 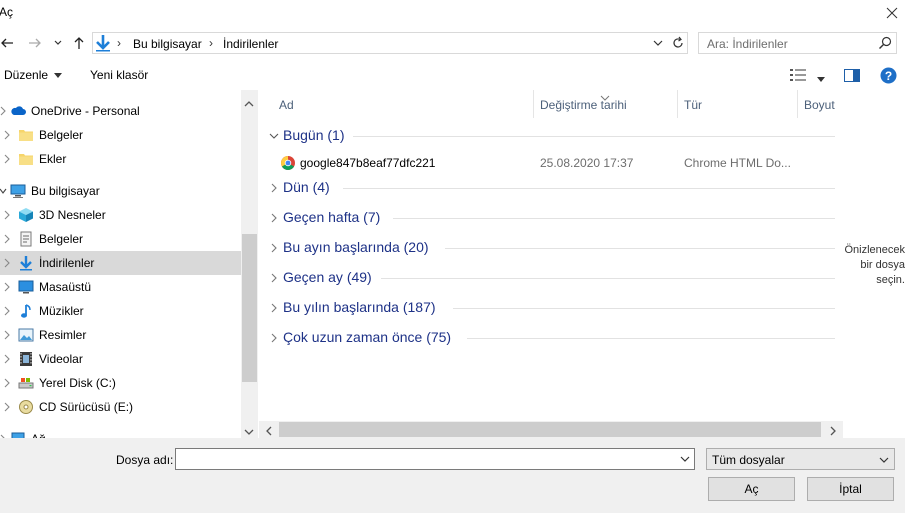 What do you see at coordinates (751, 489) in the screenshot?
I see `open-button: Aç` at bounding box center [751, 489].